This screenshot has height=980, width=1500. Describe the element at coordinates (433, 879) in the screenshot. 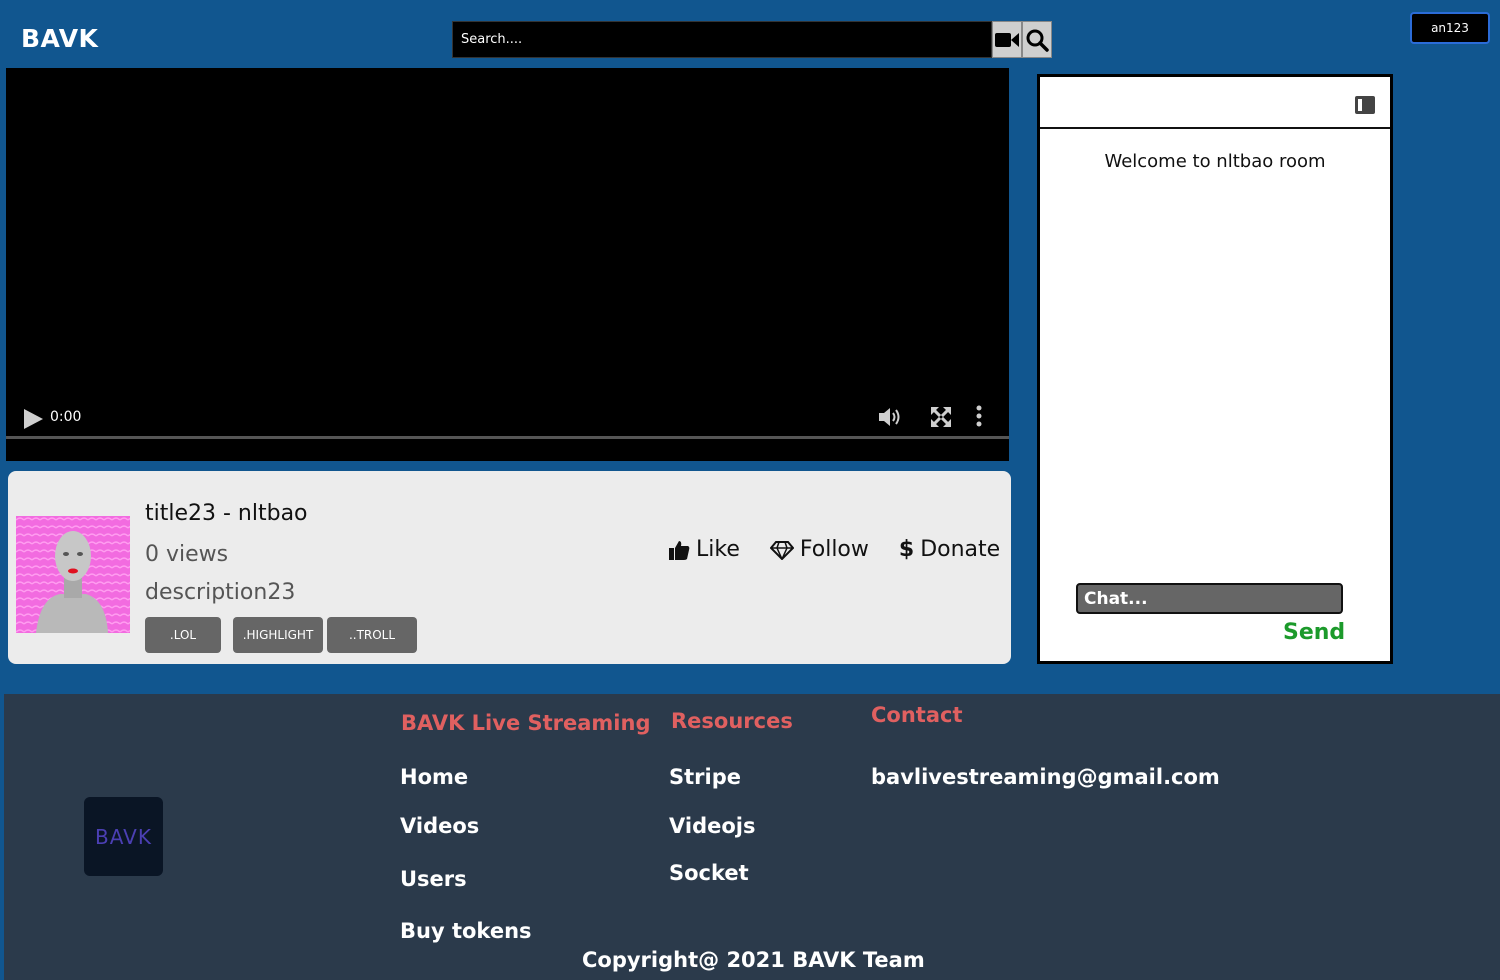

I see `footer-link-users: Users` at that location.